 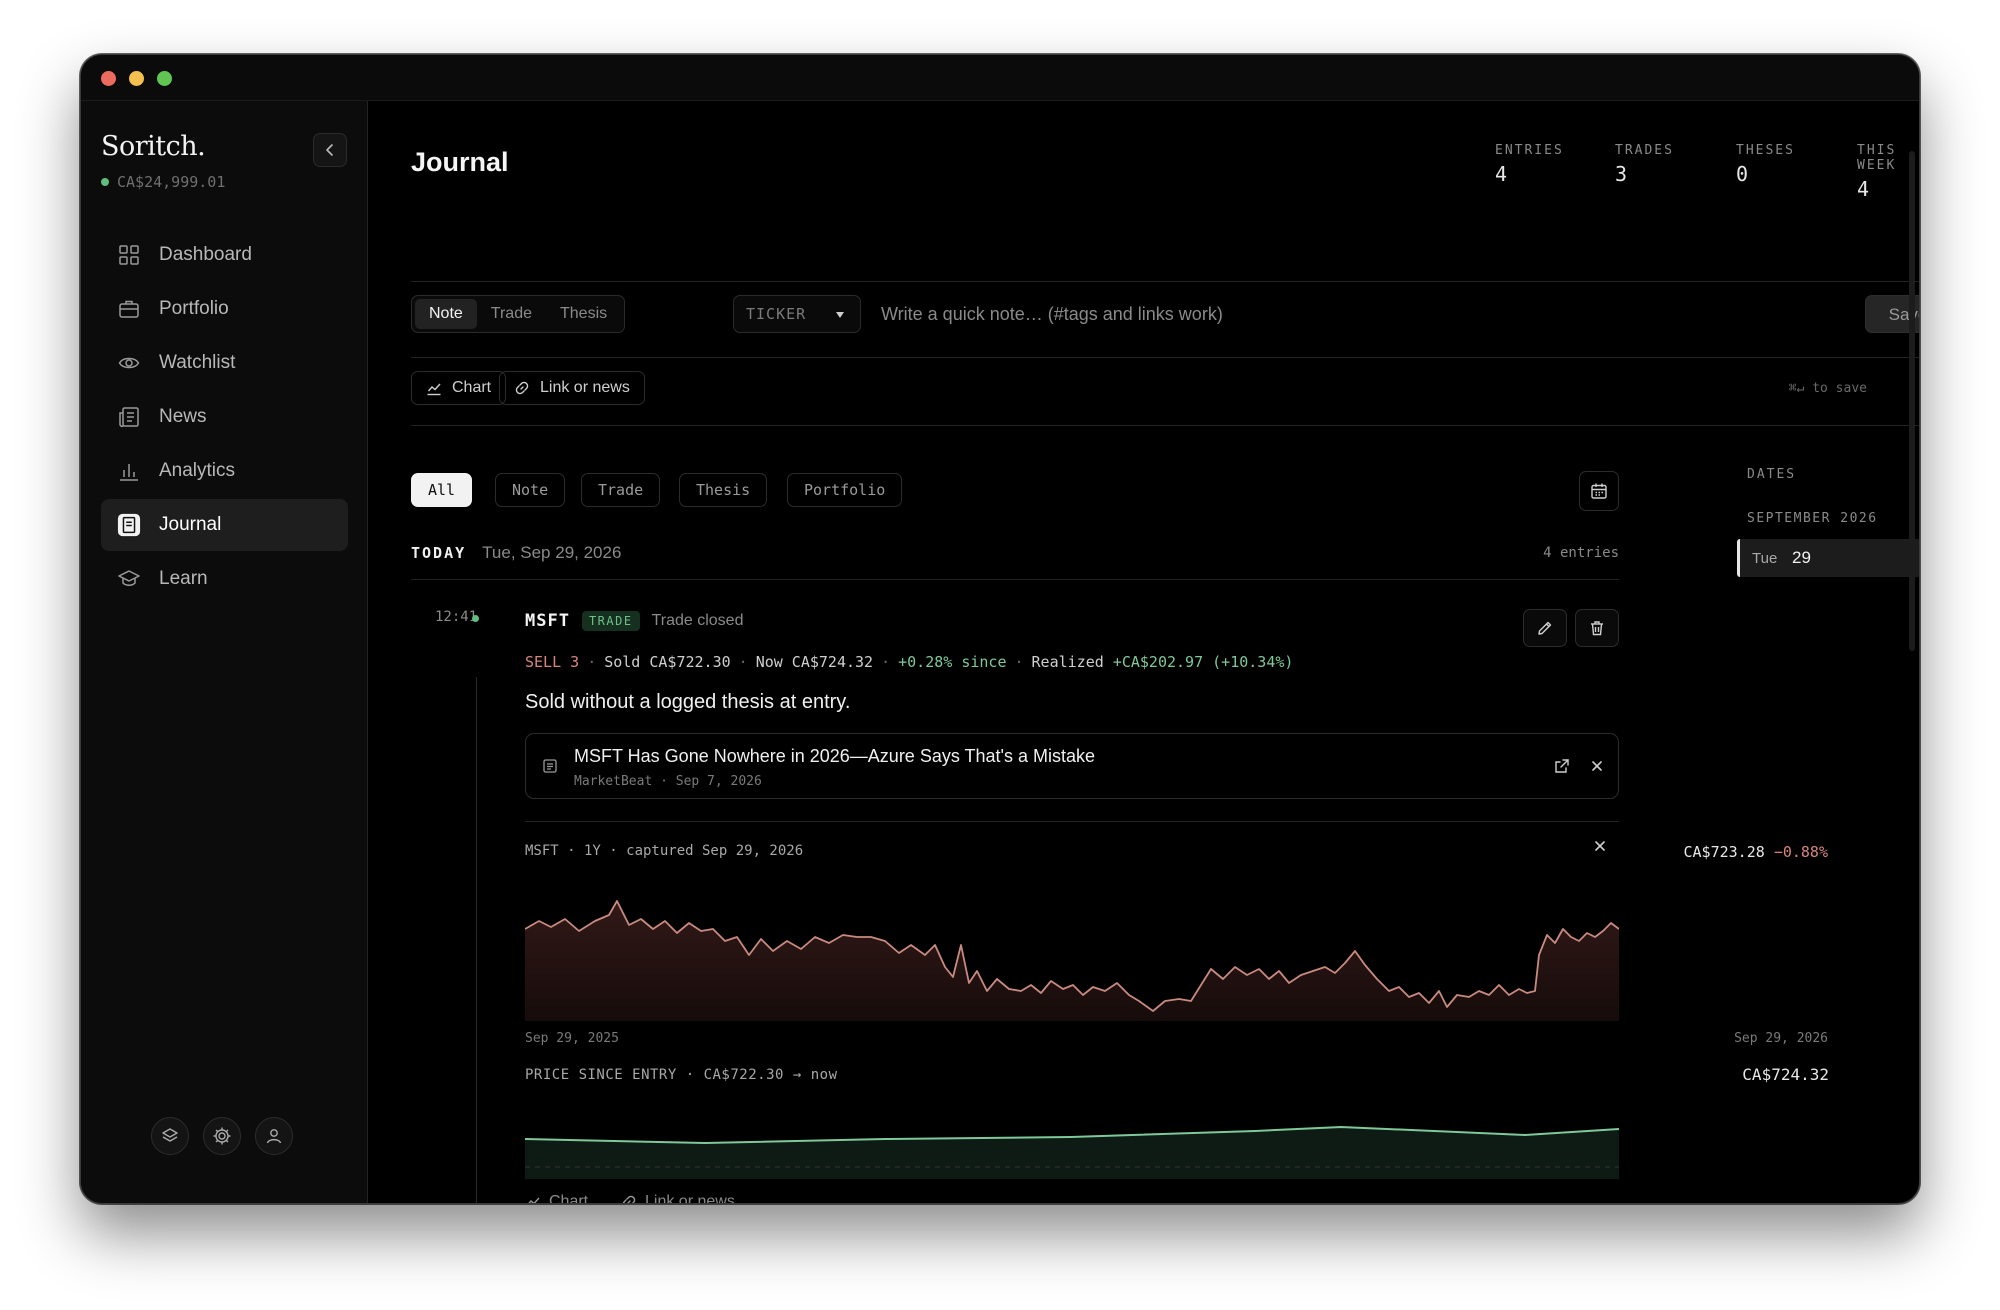 I want to click on layers-button, so click(x=170, y=1136).